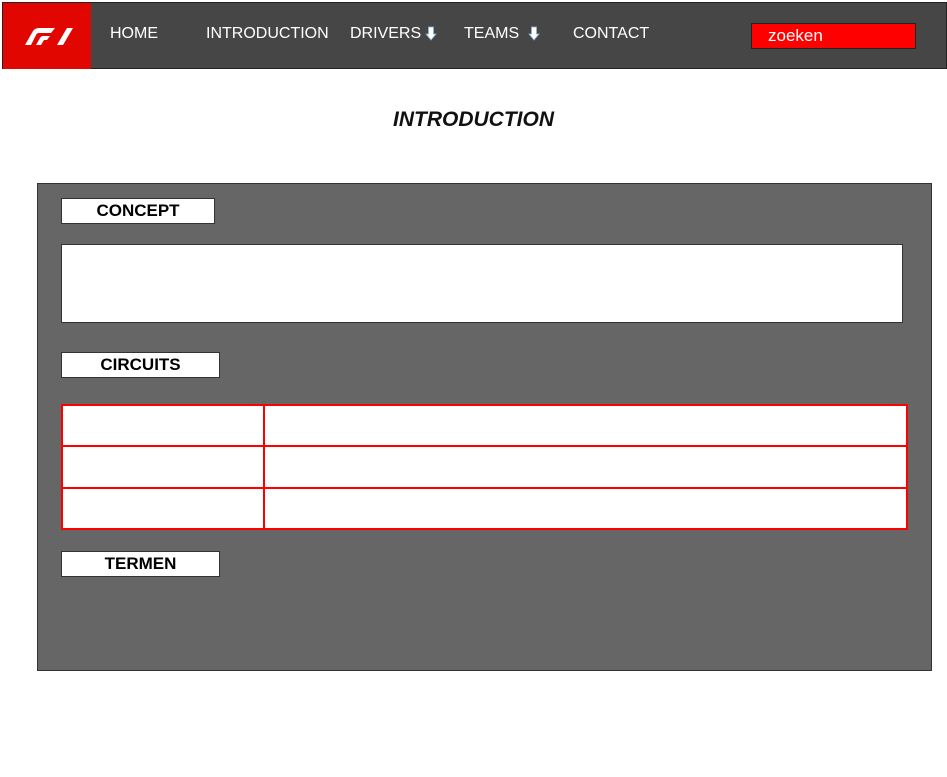  I want to click on nav-contact: CONTACT, so click(611, 34).